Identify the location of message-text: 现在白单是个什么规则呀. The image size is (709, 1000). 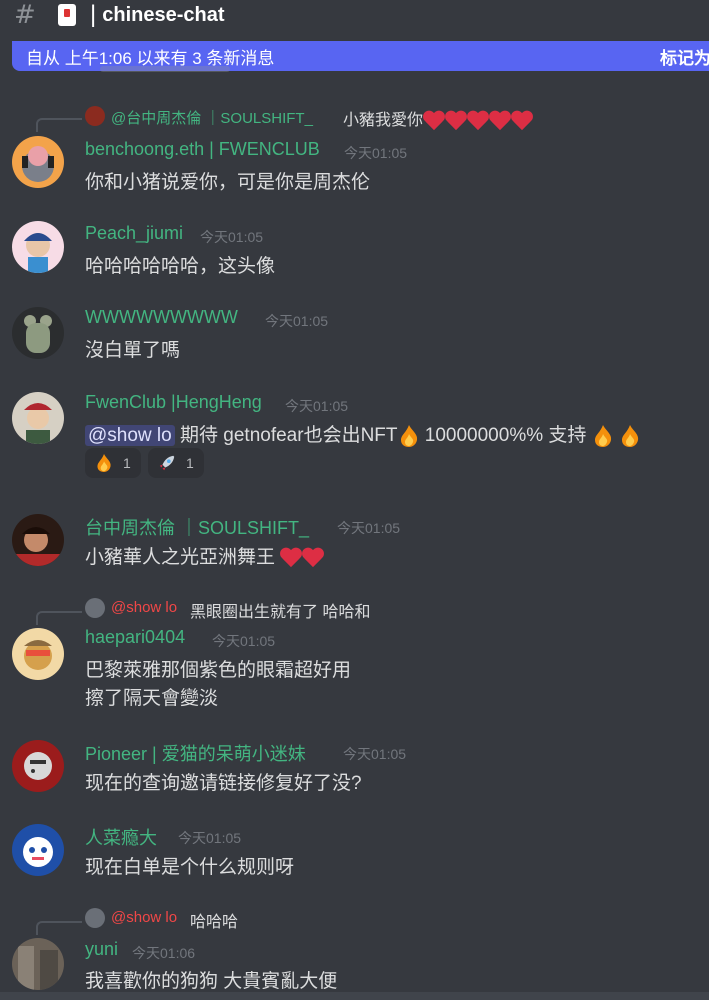
(190, 867).